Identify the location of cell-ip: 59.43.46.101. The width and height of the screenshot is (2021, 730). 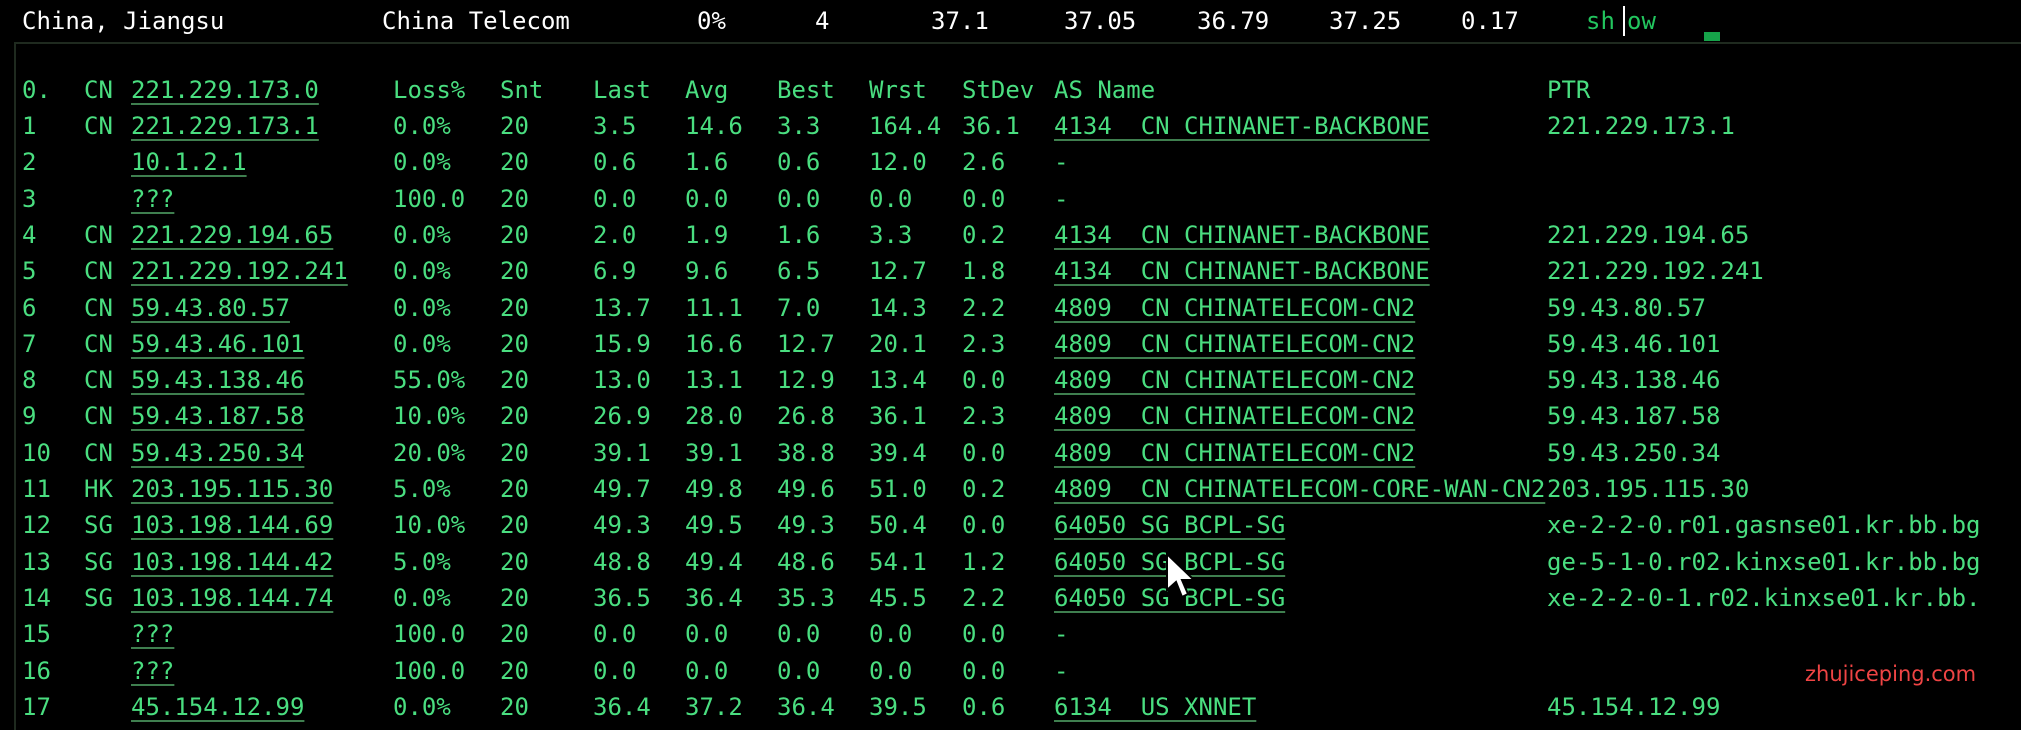
(217, 344).